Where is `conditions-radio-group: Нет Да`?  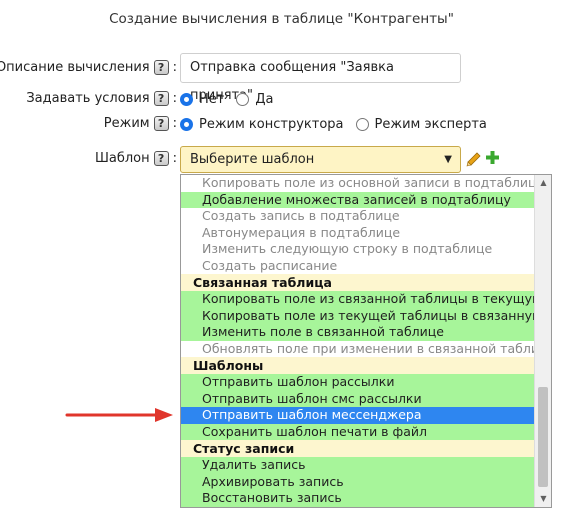 conditions-radio-group: Нет Да is located at coordinates (232, 99).